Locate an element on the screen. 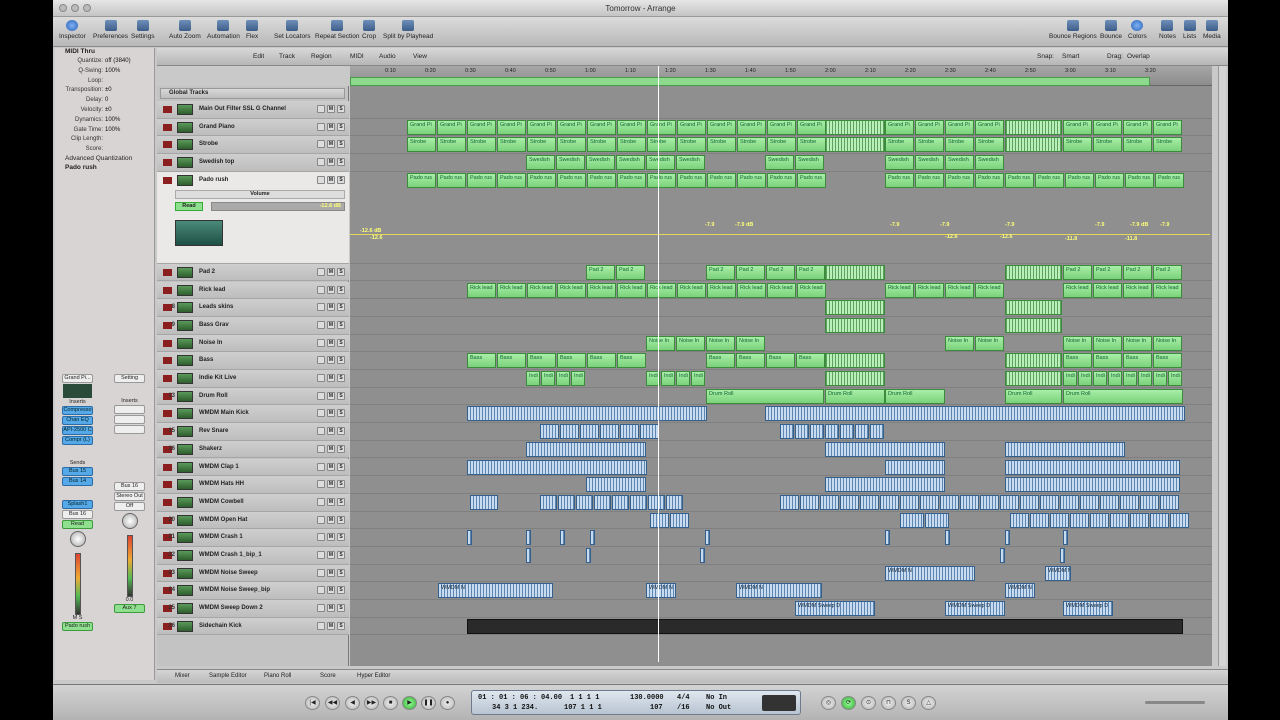 This screenshot has height=720, width=1280. track-header: 16 Shakerz MS is located at coordinates (253, 449).